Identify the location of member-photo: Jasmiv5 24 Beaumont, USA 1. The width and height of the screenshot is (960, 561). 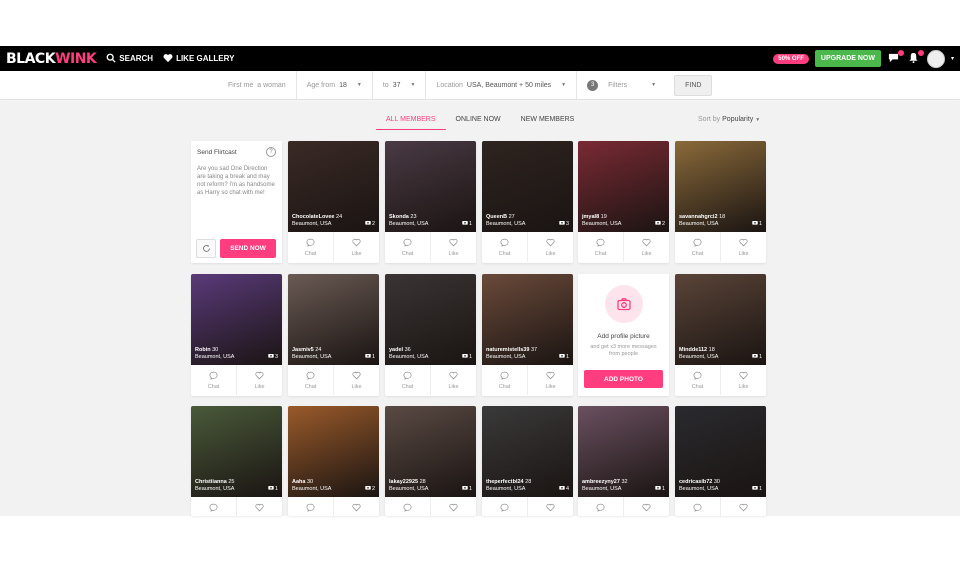
(333, 319).